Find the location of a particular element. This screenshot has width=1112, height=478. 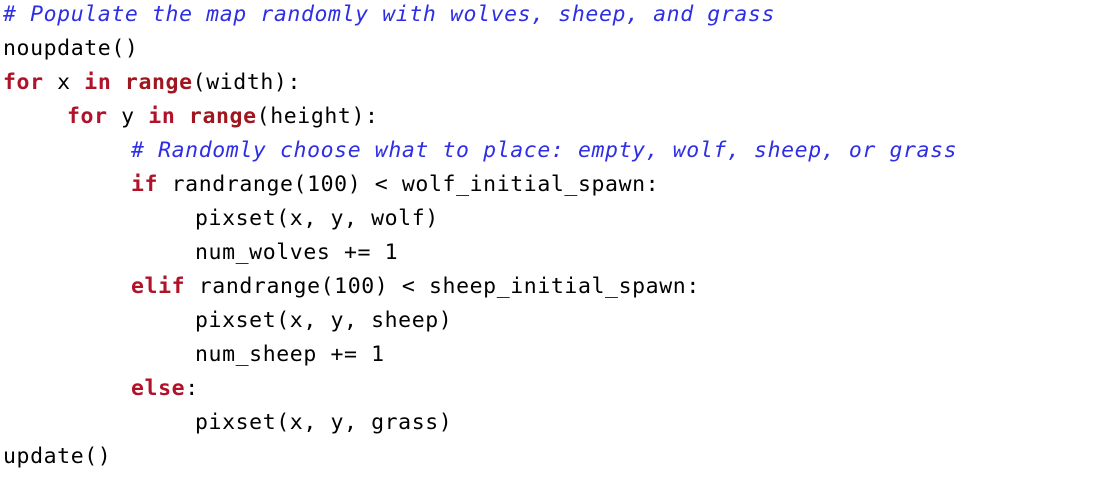

keyword: if is located at coordinates (145, 184).